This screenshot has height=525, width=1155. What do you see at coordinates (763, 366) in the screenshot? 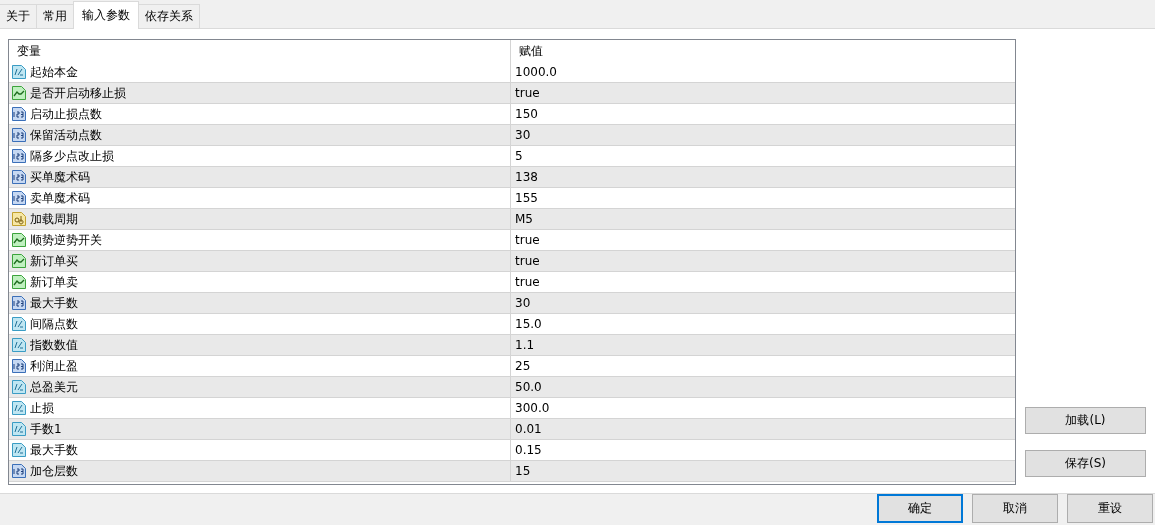
I see `parameter-value: 25` at bounding box center [763, 366].